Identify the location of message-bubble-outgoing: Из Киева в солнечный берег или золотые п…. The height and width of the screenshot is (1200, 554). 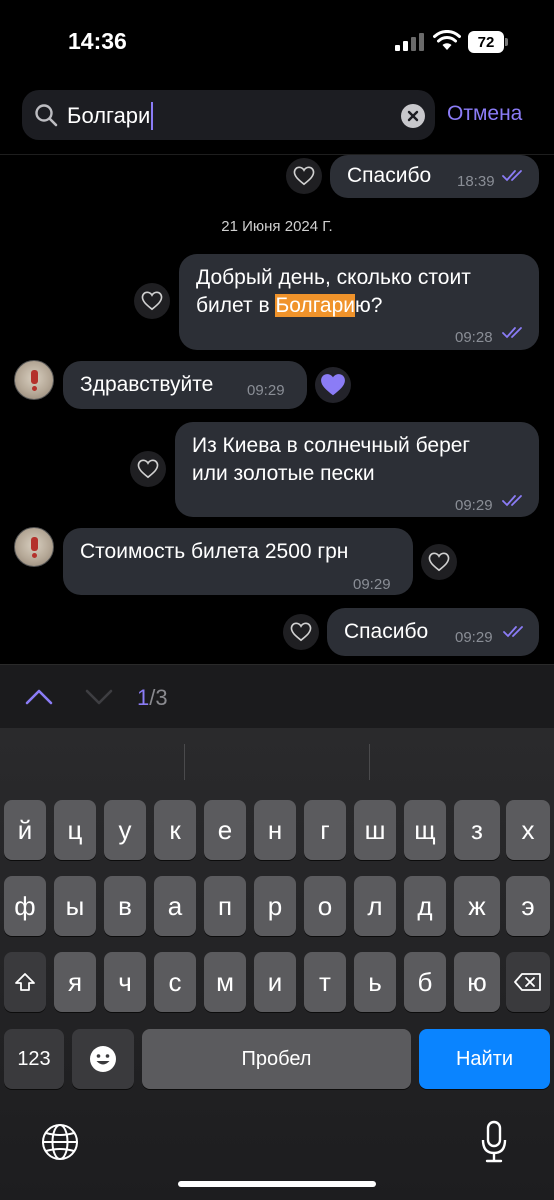
(357, 469).